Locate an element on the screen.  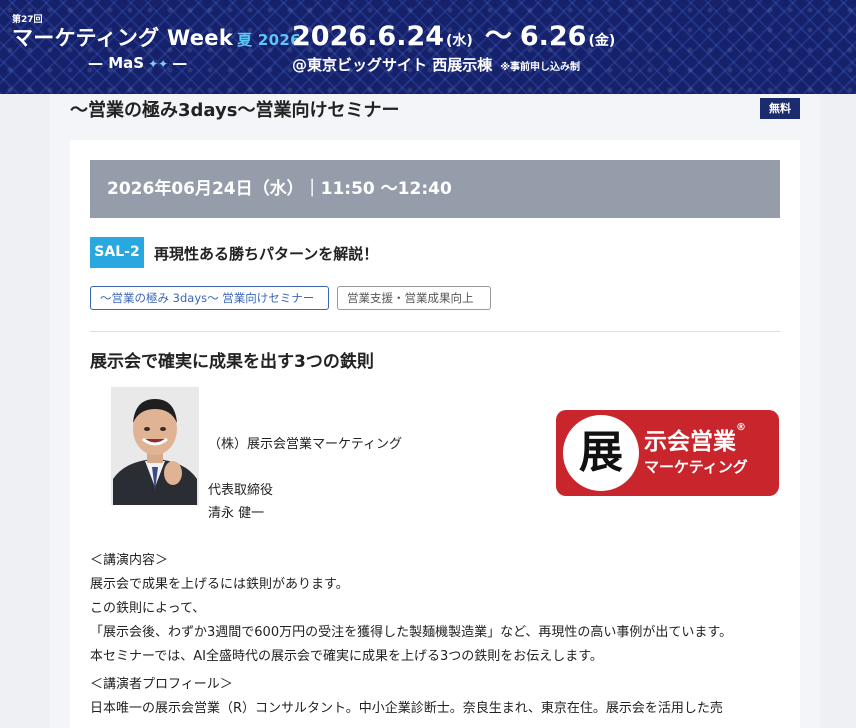
sub-brand-name: MaS is located at coordinates (126, 63).